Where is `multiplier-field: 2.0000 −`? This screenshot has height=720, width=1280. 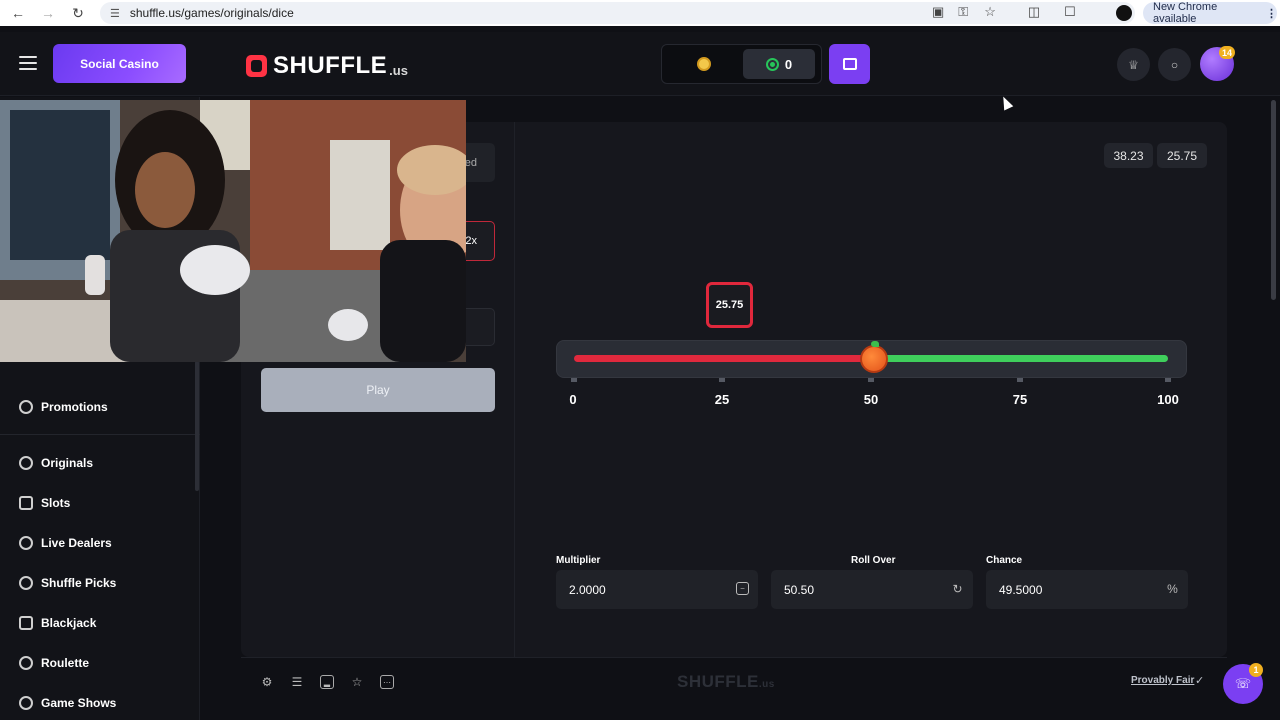
multiplier-field: 2.0000 − is located at coordinates (657, 589).